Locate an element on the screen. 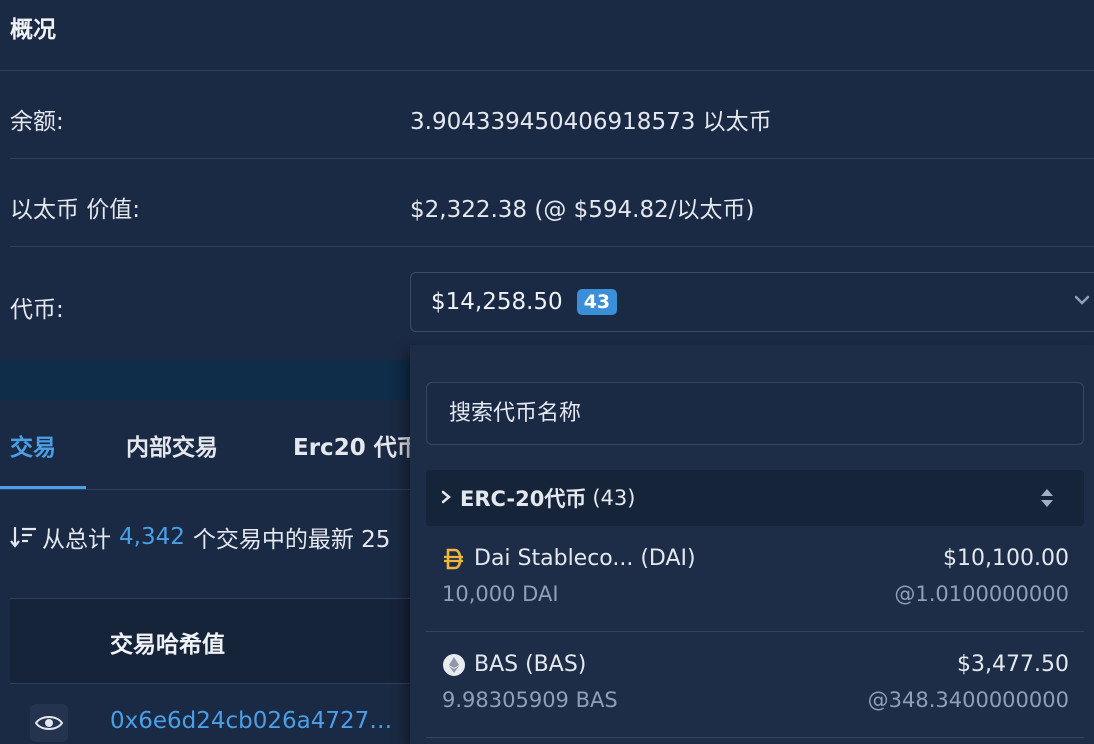 This screenshot has width=1094, height=744. token-holdings-dropdown: $14,258.50 43 is located at coordinates (752, 302).